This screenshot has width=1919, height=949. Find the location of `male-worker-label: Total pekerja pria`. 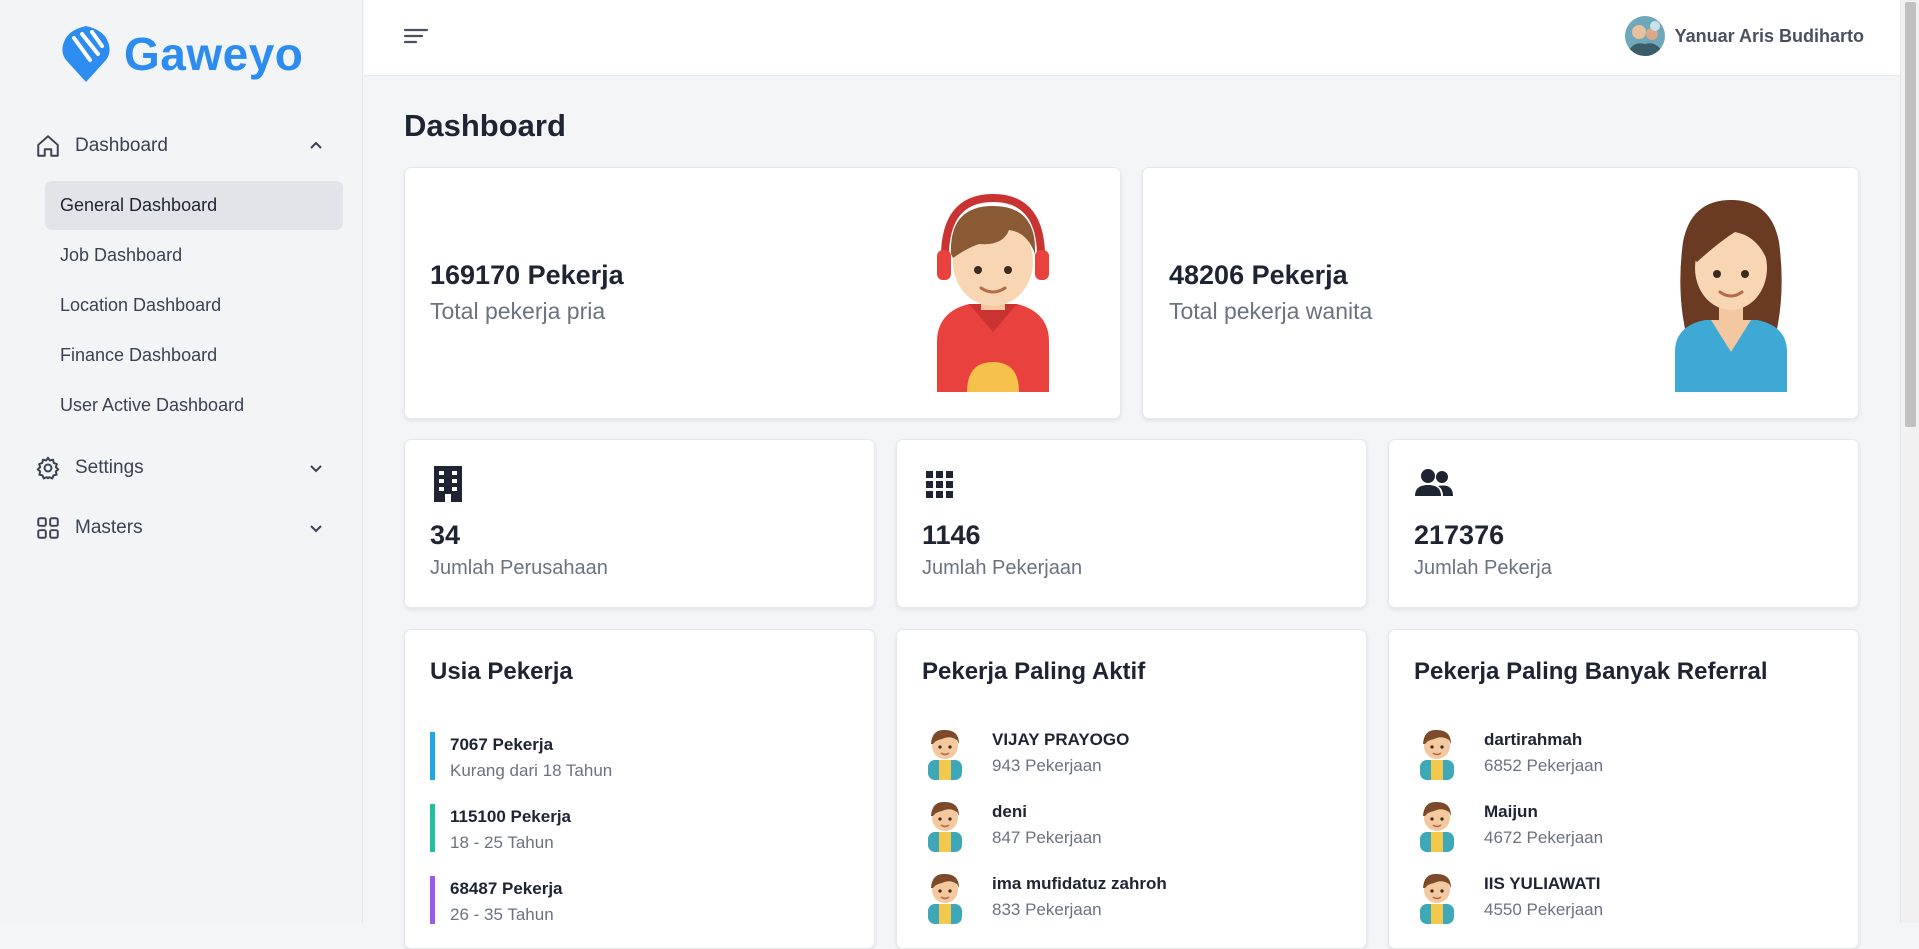

male-worker-label: Total pekerja pria is located at coordinates (518, 311).